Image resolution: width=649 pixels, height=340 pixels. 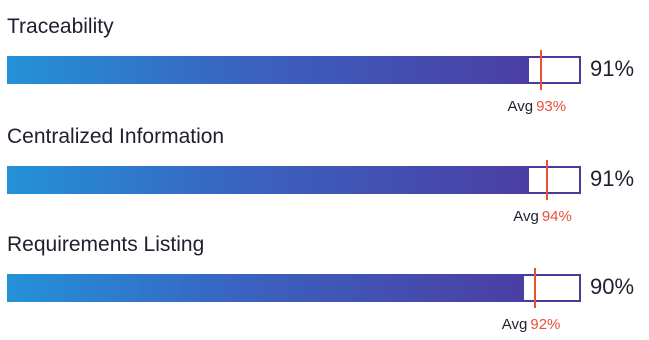 I want to click on average-value: 93%, so click(x=551, y=106).